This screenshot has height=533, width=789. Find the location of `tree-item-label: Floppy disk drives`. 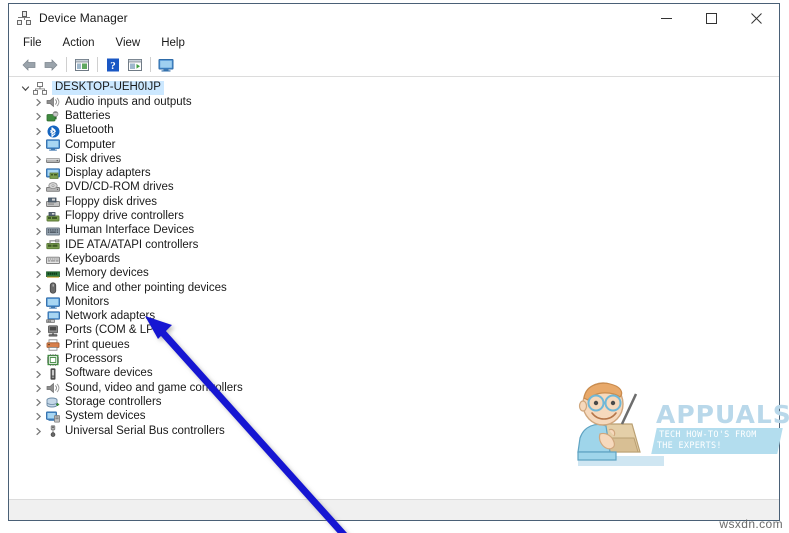

tree-item-label: Floppy disk drives is located at coordinates (111, 201).